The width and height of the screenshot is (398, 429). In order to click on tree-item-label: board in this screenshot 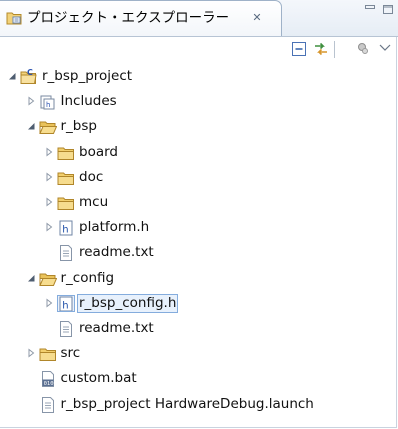, I will do `click(98, 151)`.